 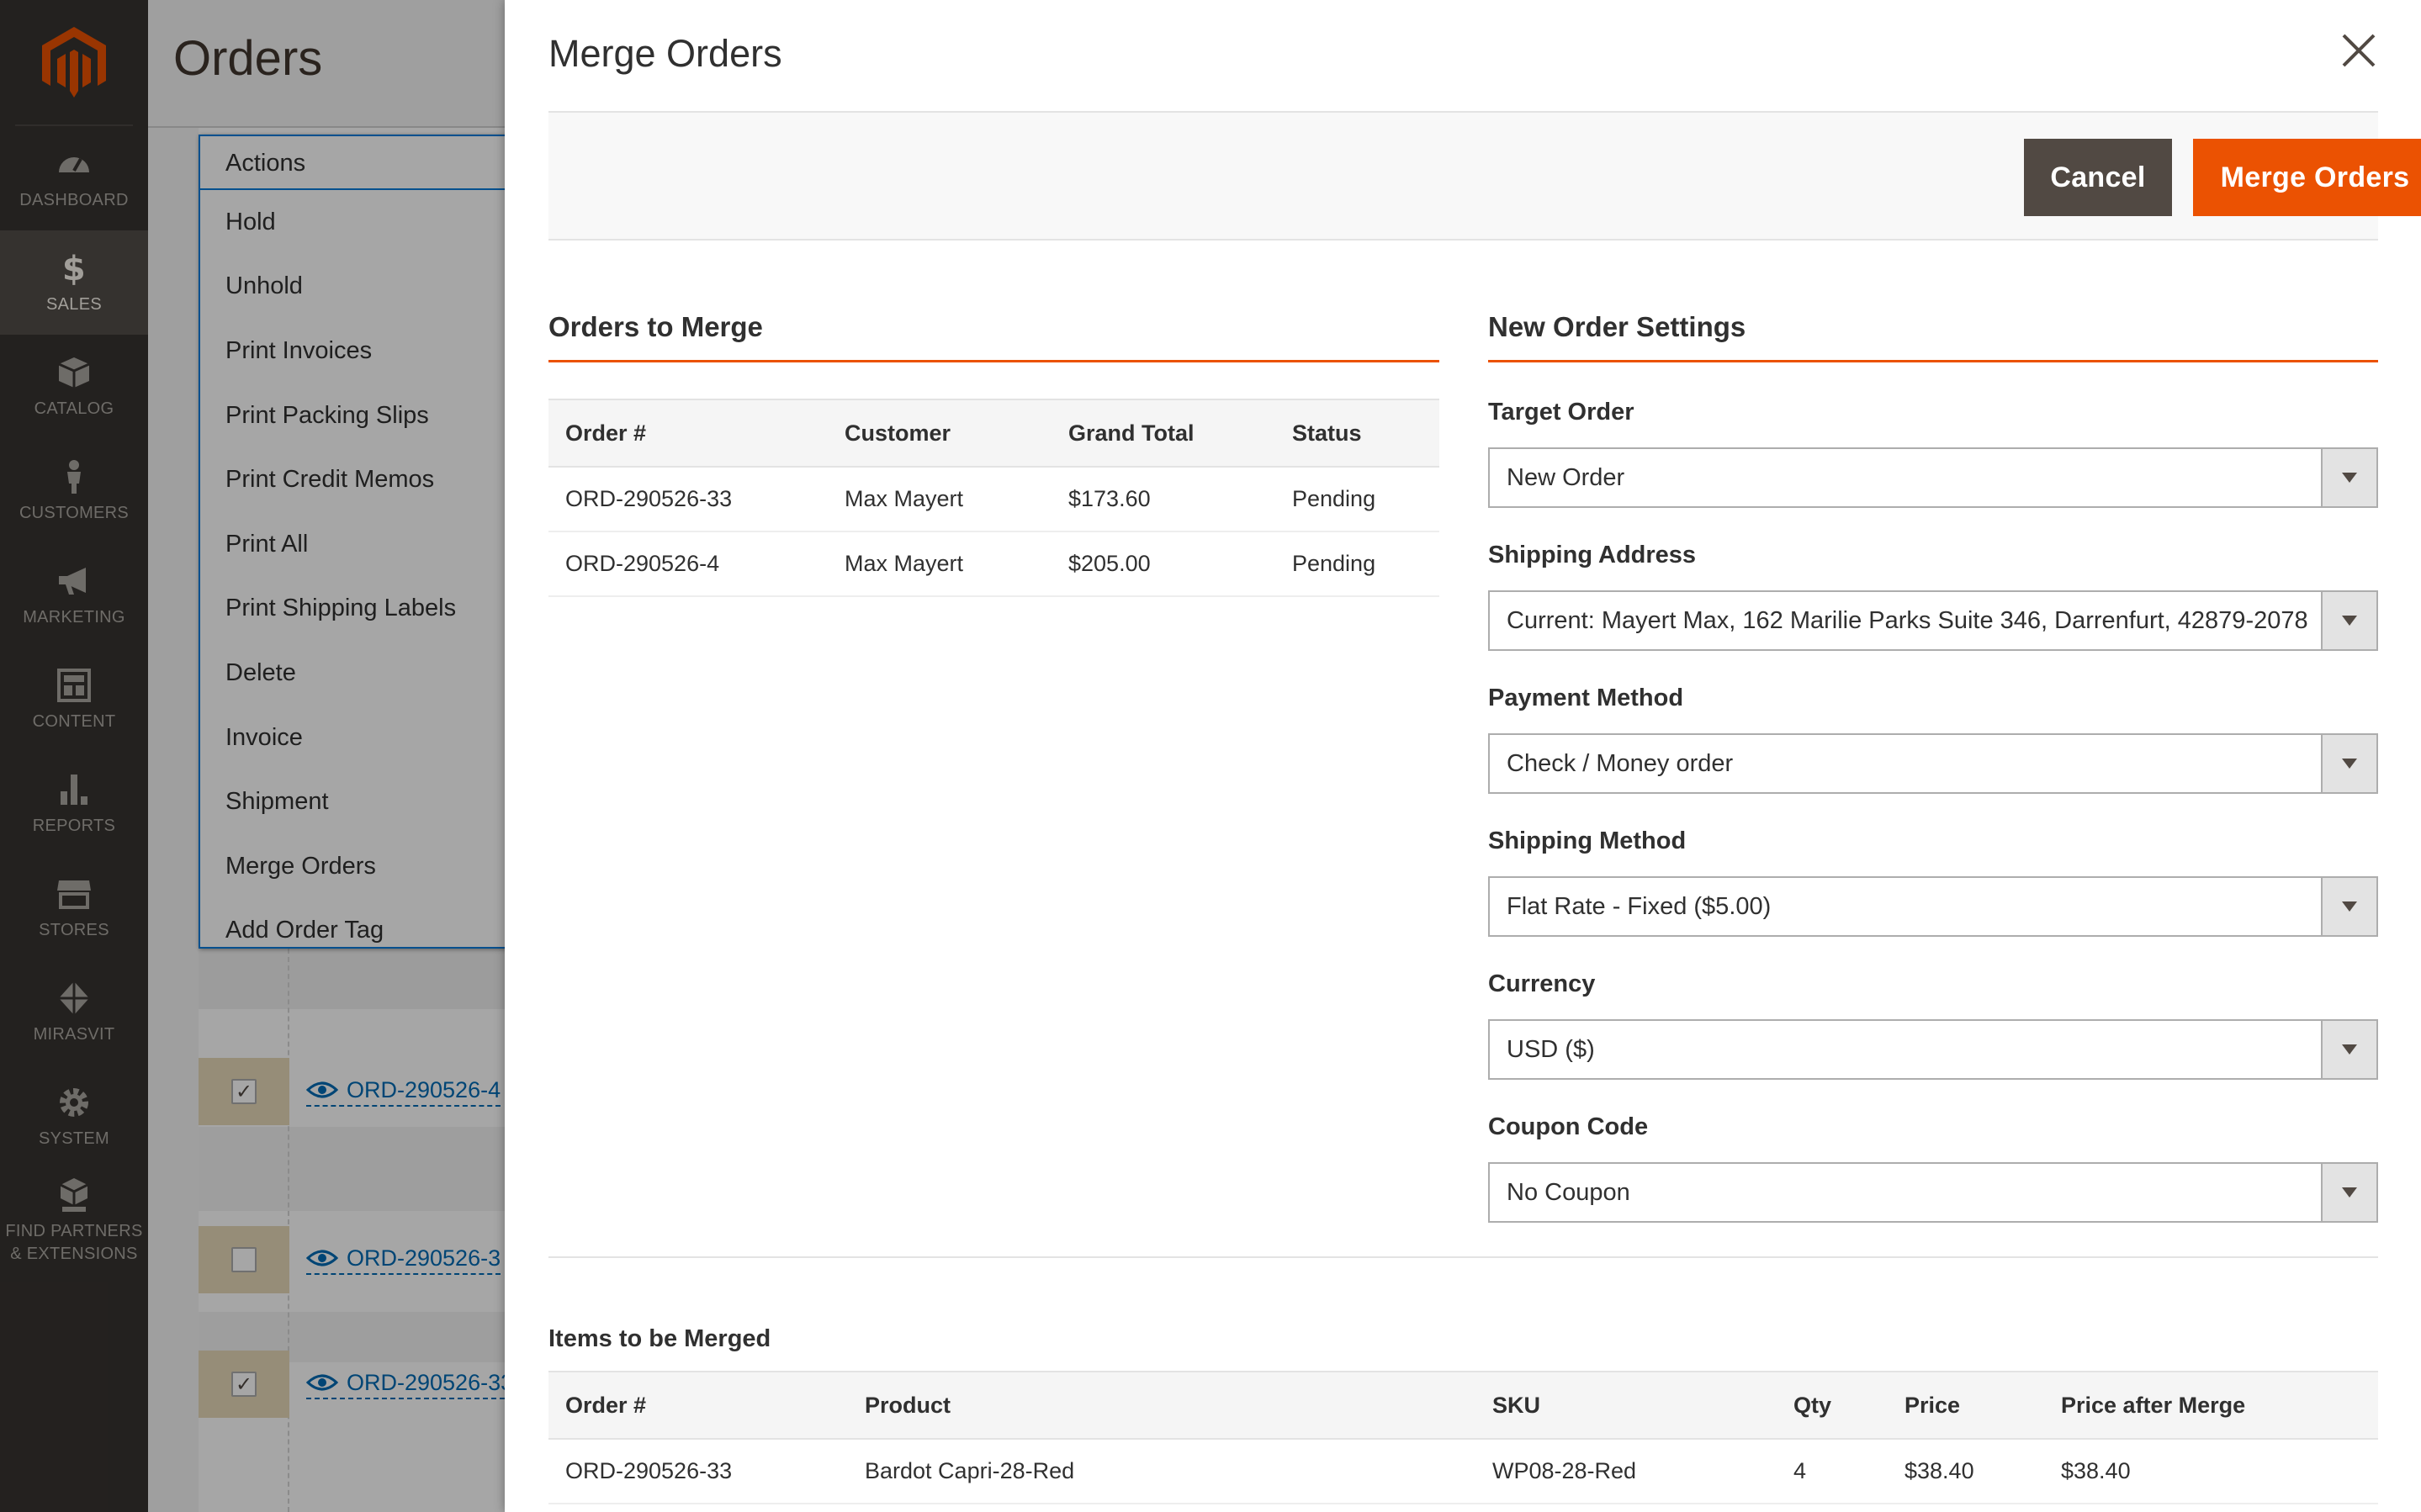 I want to click on coupon-code-label: Coupon Code, so click(x=1569, y=1126).